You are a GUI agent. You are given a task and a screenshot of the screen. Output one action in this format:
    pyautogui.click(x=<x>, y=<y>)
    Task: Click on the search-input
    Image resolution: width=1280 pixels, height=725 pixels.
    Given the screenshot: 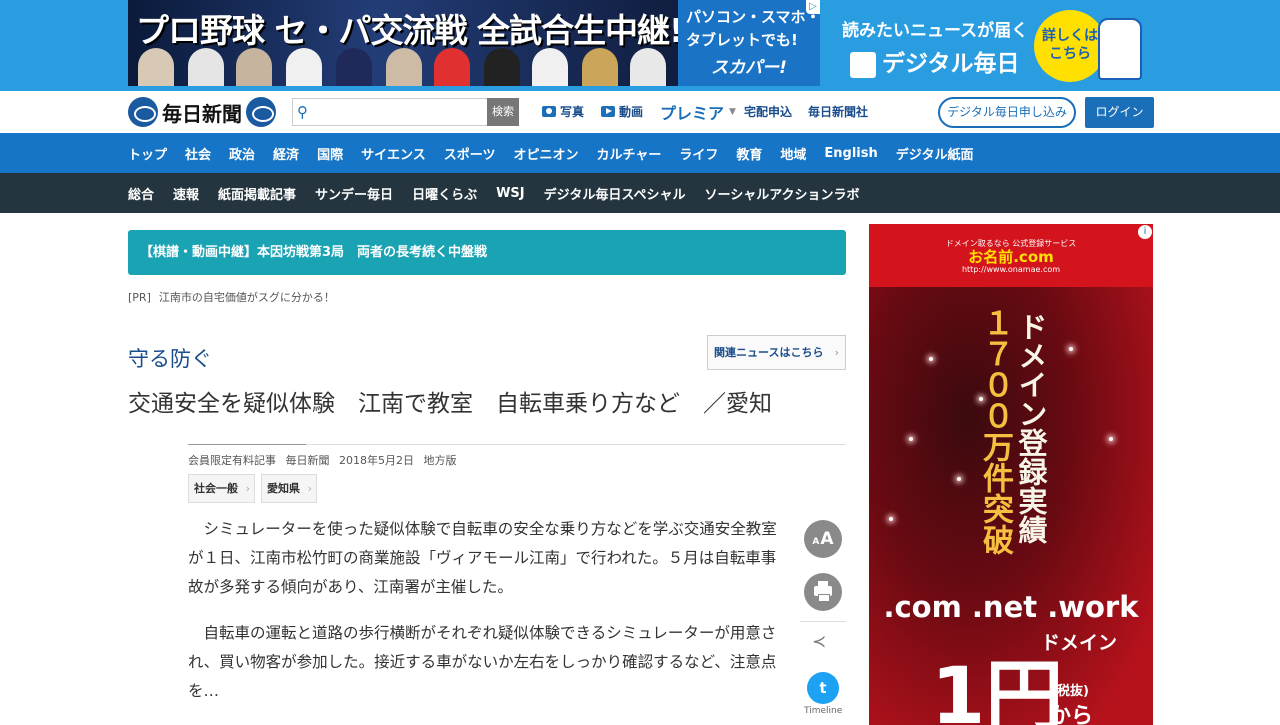 What is the action you would take?
    pyautogui.click(x=401, y=112)
    